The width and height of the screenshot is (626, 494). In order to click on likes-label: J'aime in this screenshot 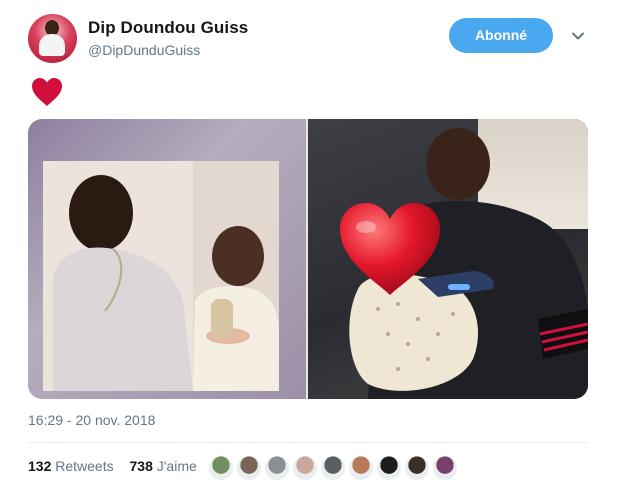, I will do `click(176, 466)`.